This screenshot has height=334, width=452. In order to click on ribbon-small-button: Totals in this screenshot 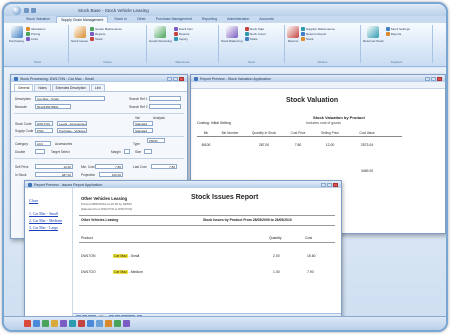, I will do `click(255, 38)`.